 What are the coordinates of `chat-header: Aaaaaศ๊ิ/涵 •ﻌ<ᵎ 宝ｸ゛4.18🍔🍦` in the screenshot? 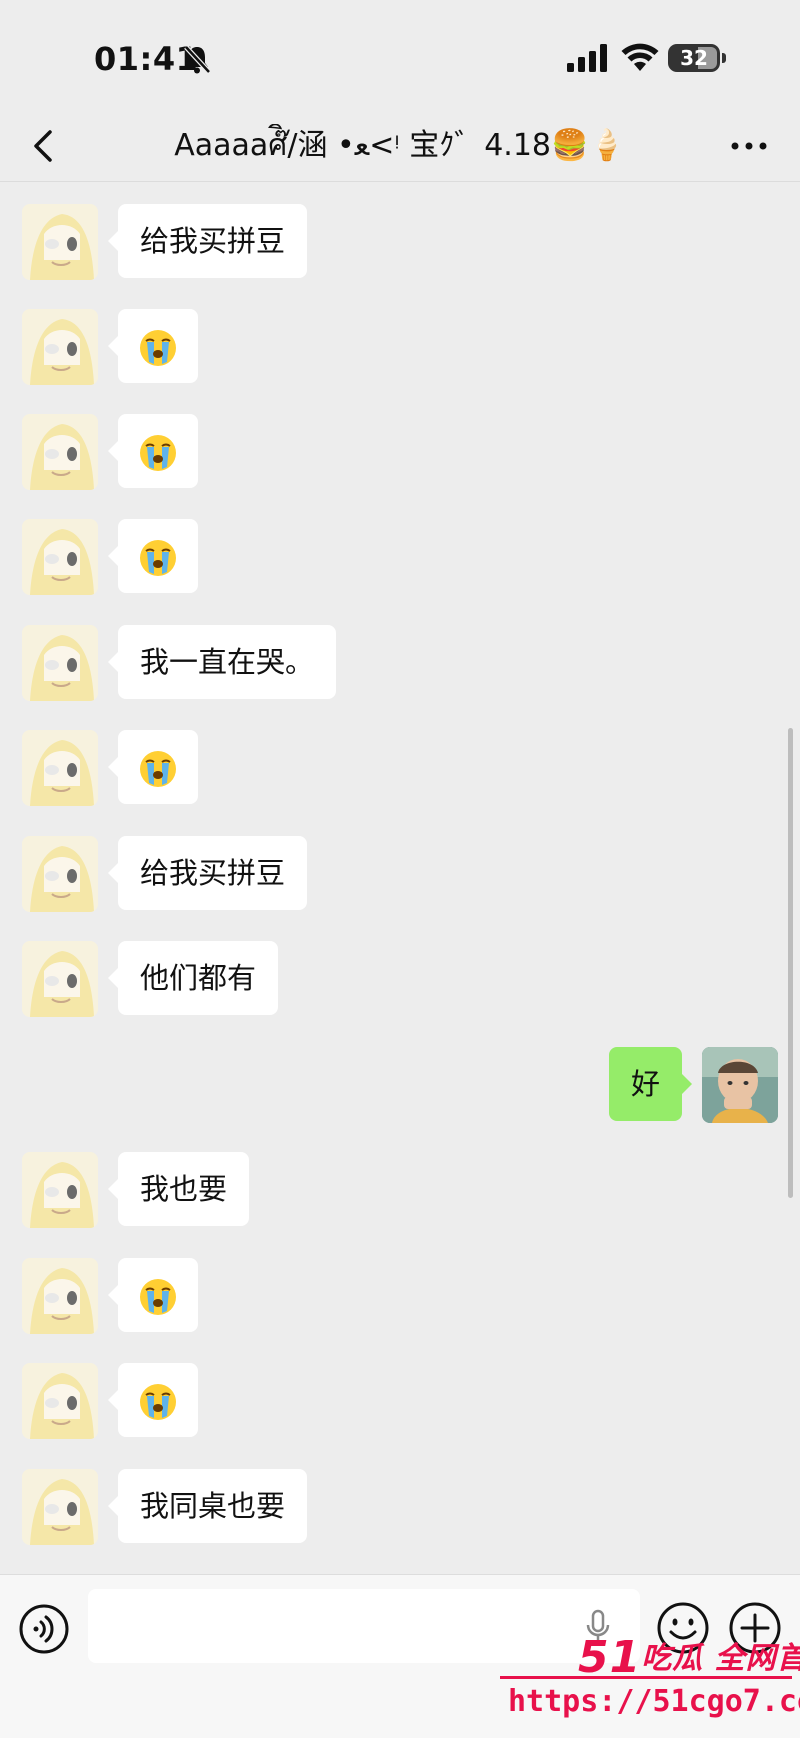 It's located at (400, 146).